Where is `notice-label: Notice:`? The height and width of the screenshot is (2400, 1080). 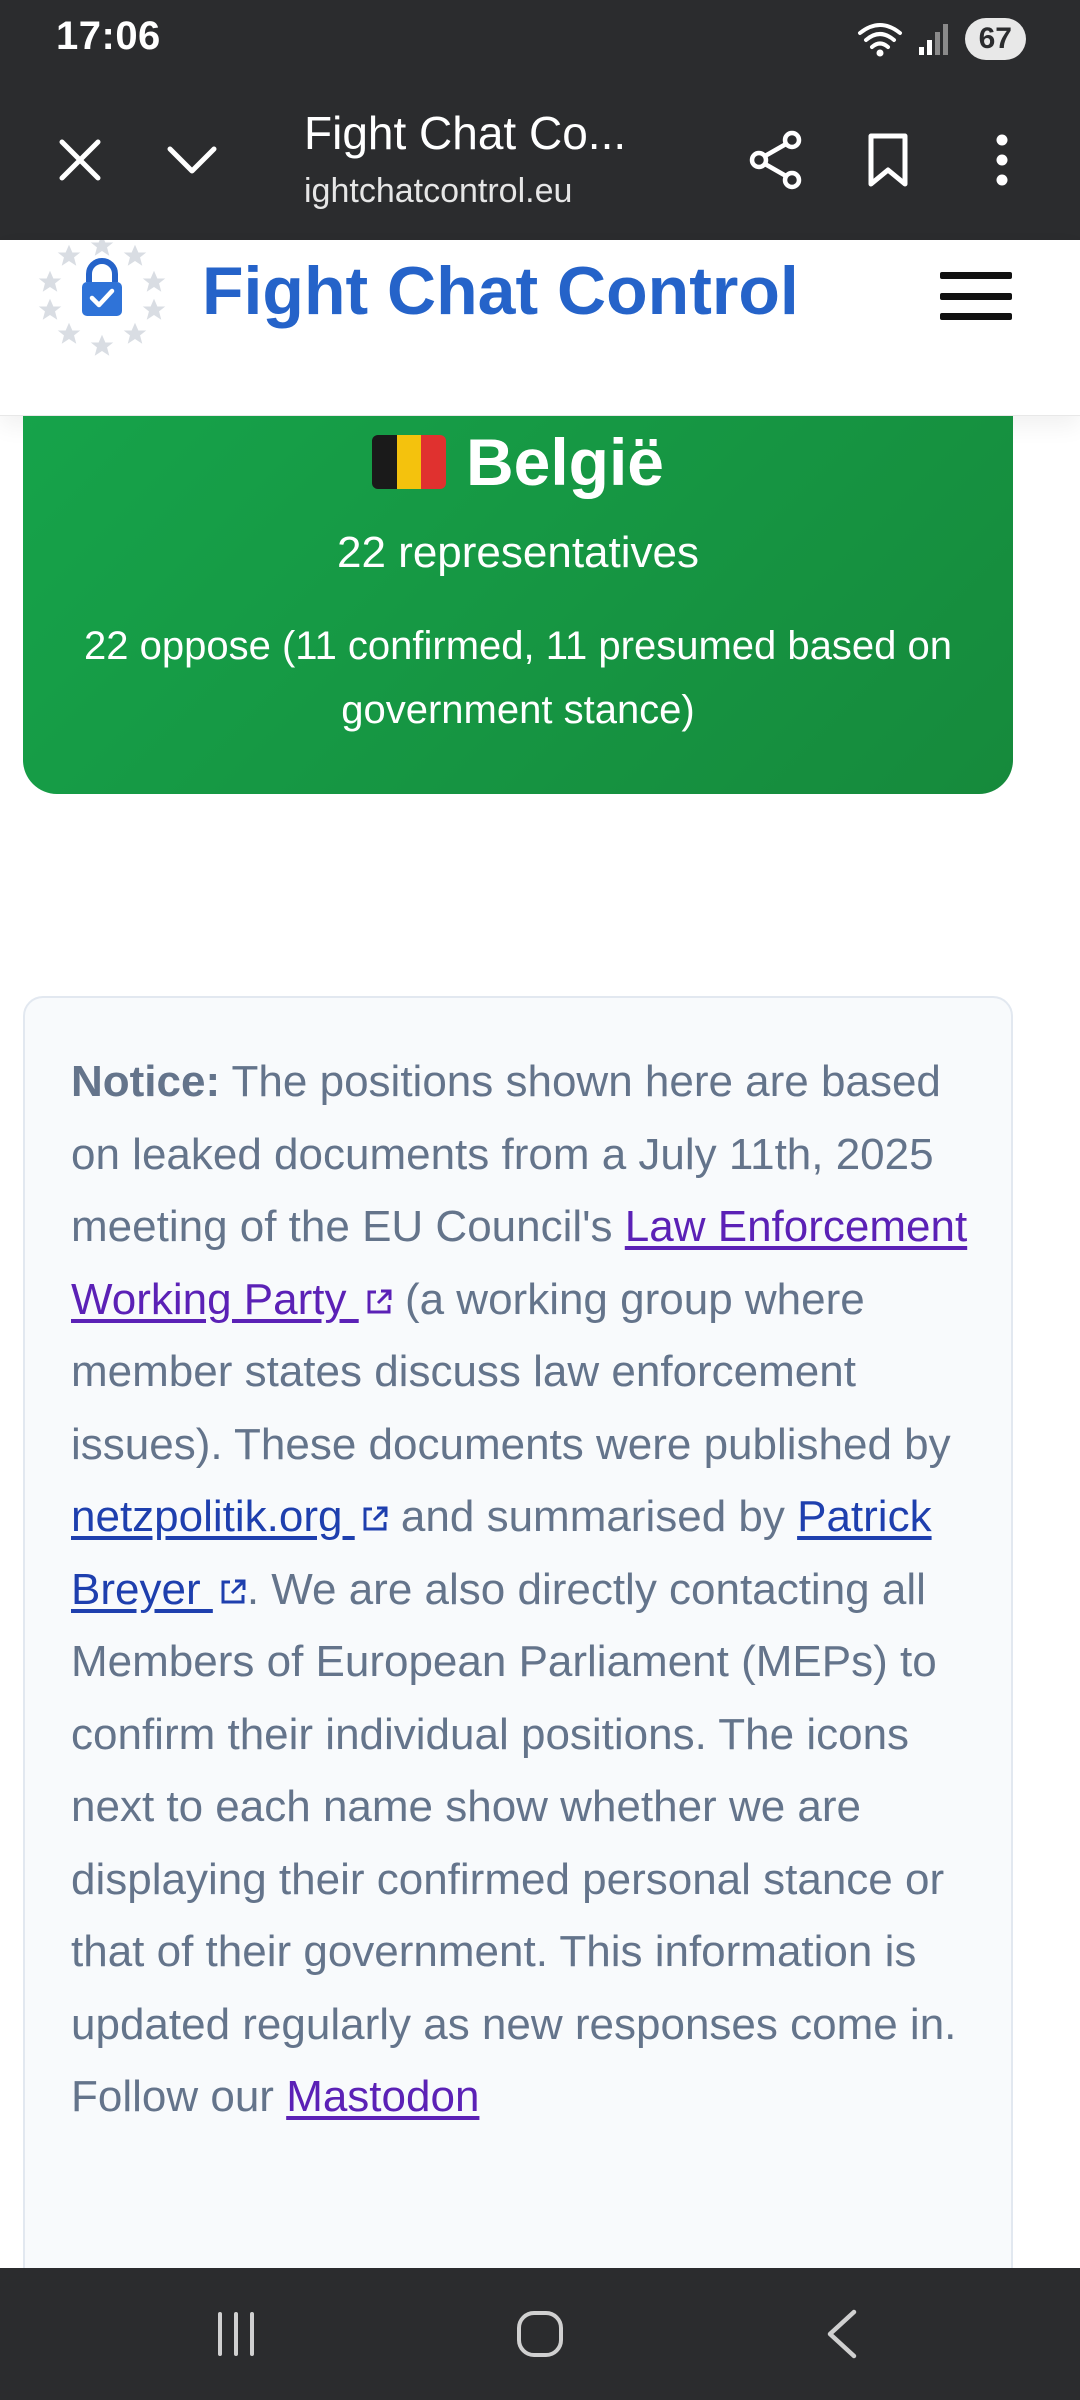 notice-label: Notice: is located at coordinates (146, 1081).